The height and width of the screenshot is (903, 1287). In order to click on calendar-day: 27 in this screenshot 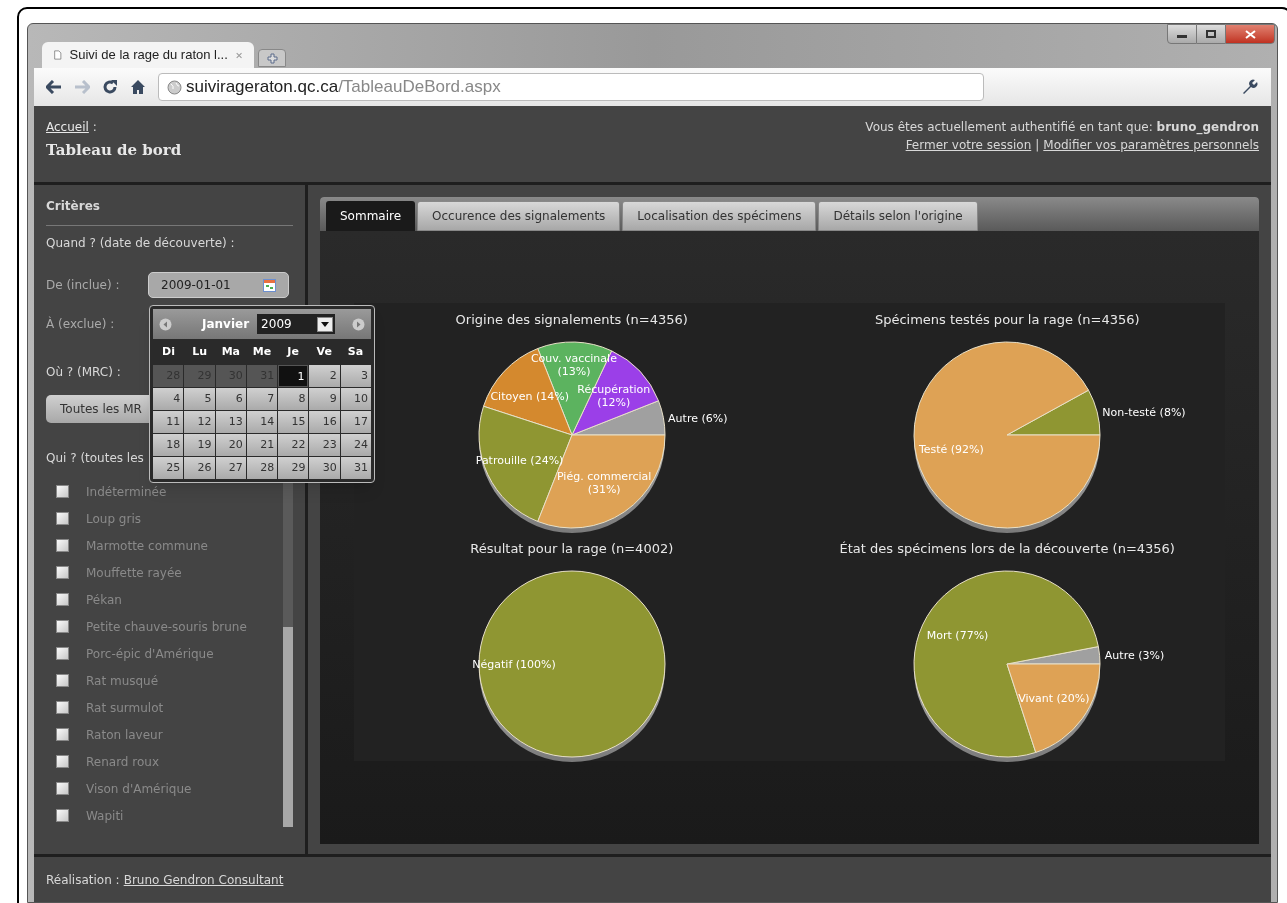, I will do `click(230, 468)`.